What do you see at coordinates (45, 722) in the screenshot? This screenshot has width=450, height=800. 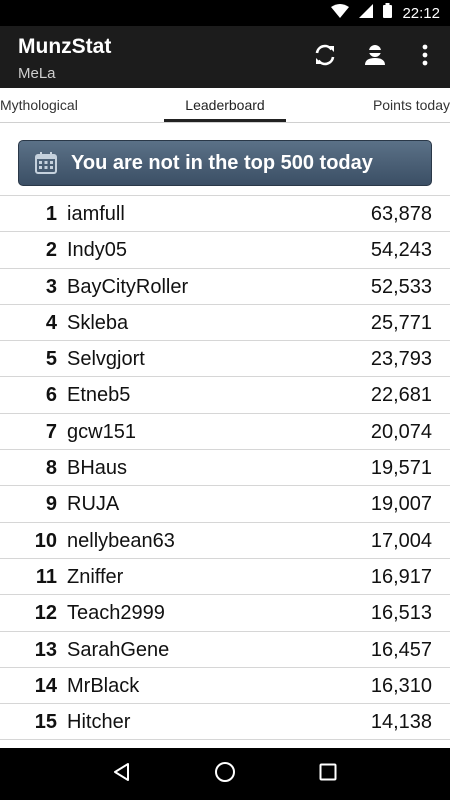 I see `rank-number: 15` at bounding box center [45, 722].